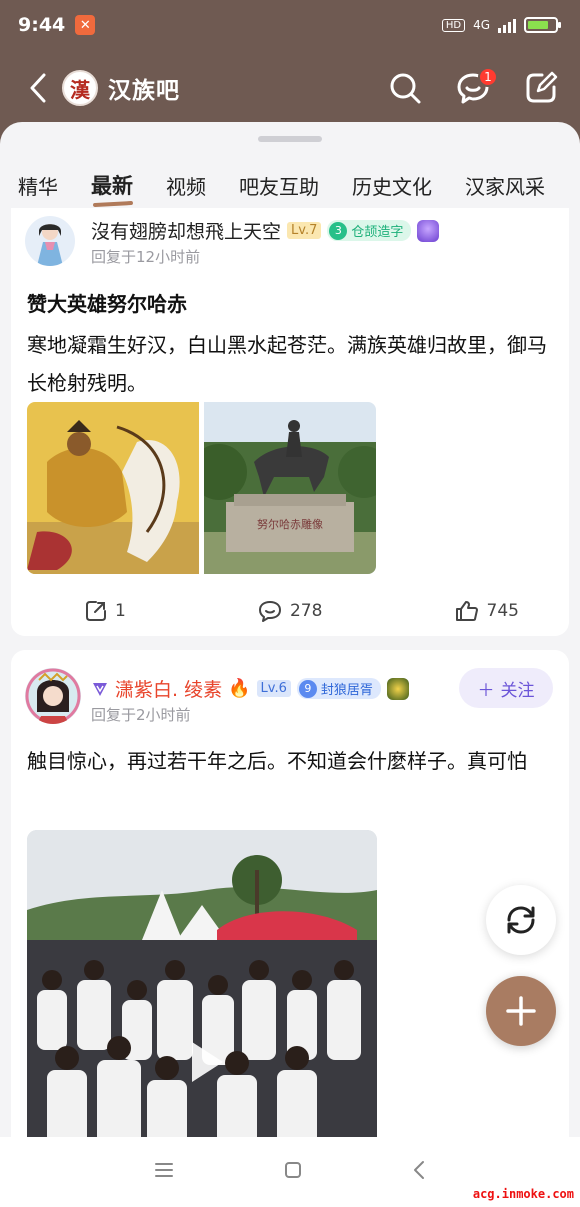  I want to click on tab-video: 视频, so click(186, 185).